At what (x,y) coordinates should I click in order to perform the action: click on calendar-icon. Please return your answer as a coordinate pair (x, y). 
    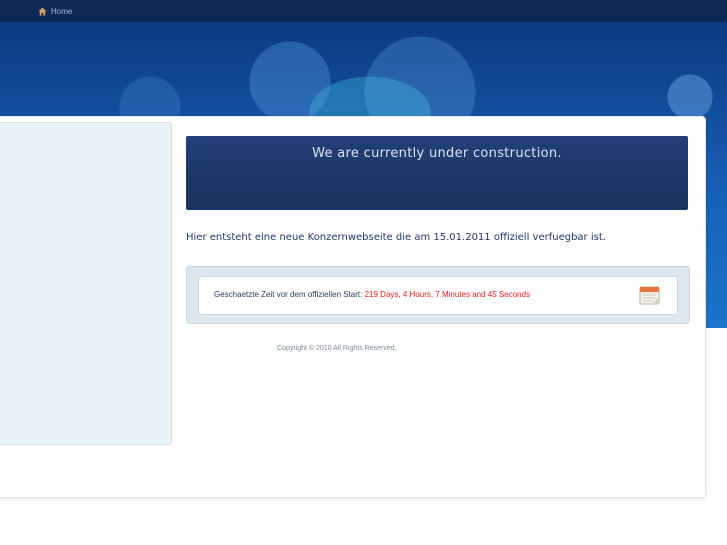
    Looking at the image, I should click on (650, 295).